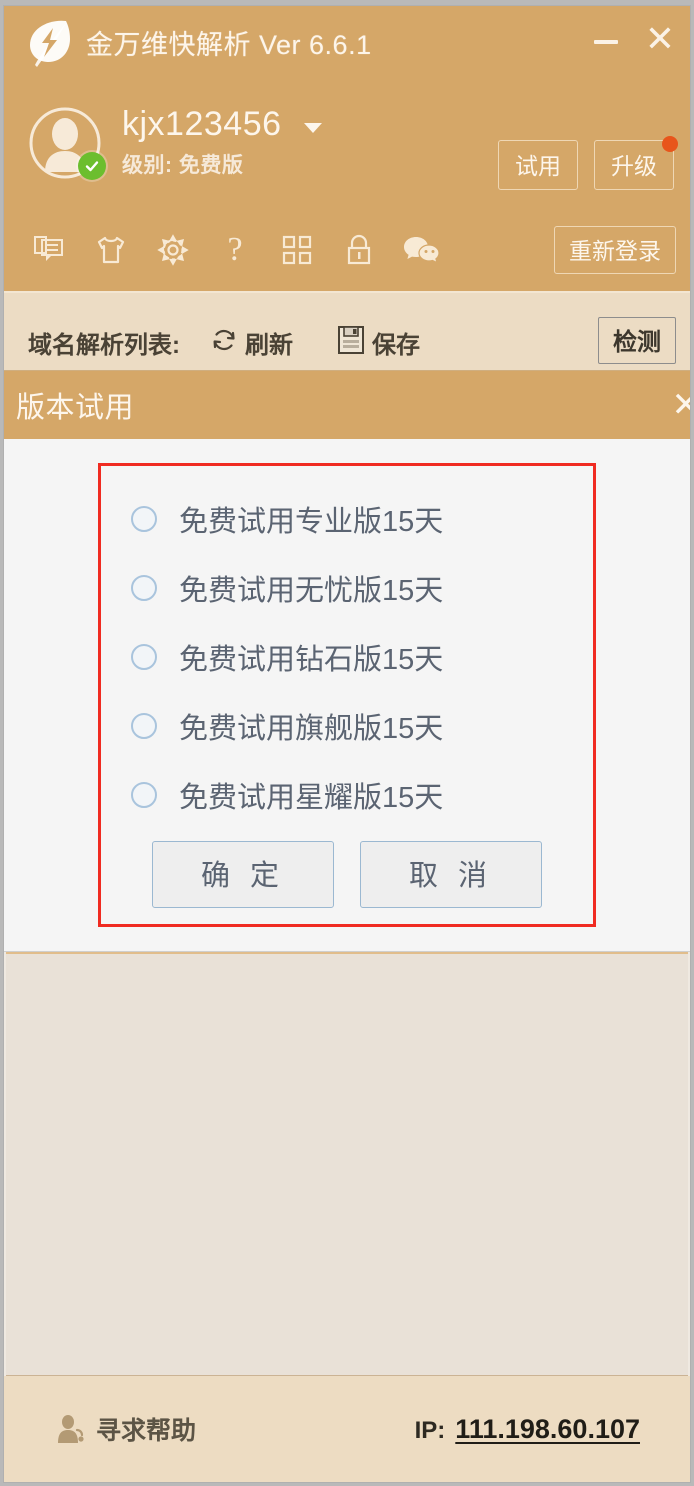 The width and height of the screenshot is (694, 1486). What do you see at coordinates (312, 127) in the screenshot?
I see `caret-down-icon` at bounding box center [312, 127].